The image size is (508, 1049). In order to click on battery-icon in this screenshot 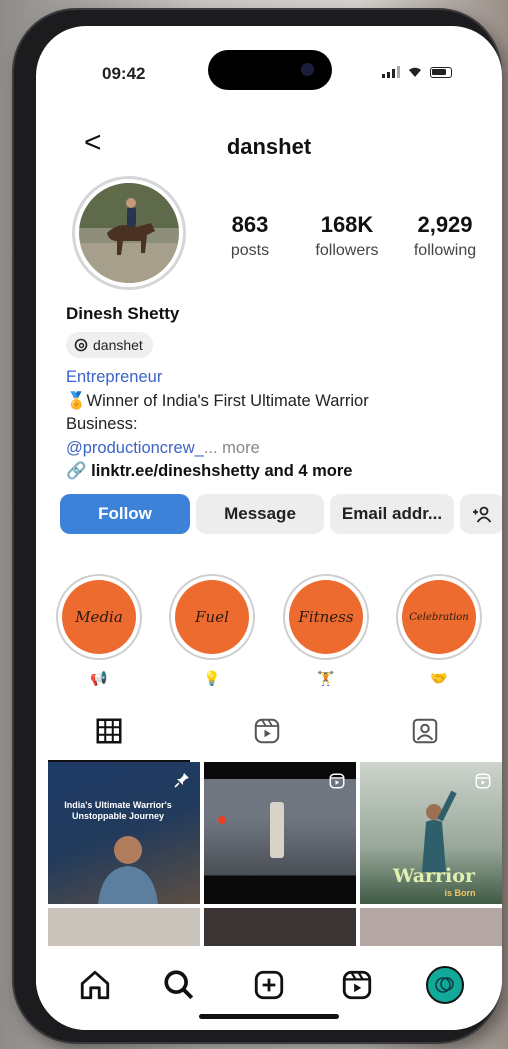, I will do `click(441, 72)`.